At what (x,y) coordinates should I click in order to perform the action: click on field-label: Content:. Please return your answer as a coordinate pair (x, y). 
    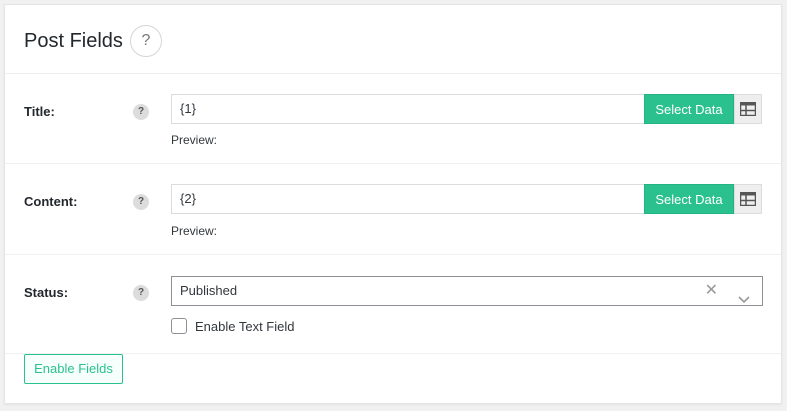
    Looking at the image, I should click on (51, 201).